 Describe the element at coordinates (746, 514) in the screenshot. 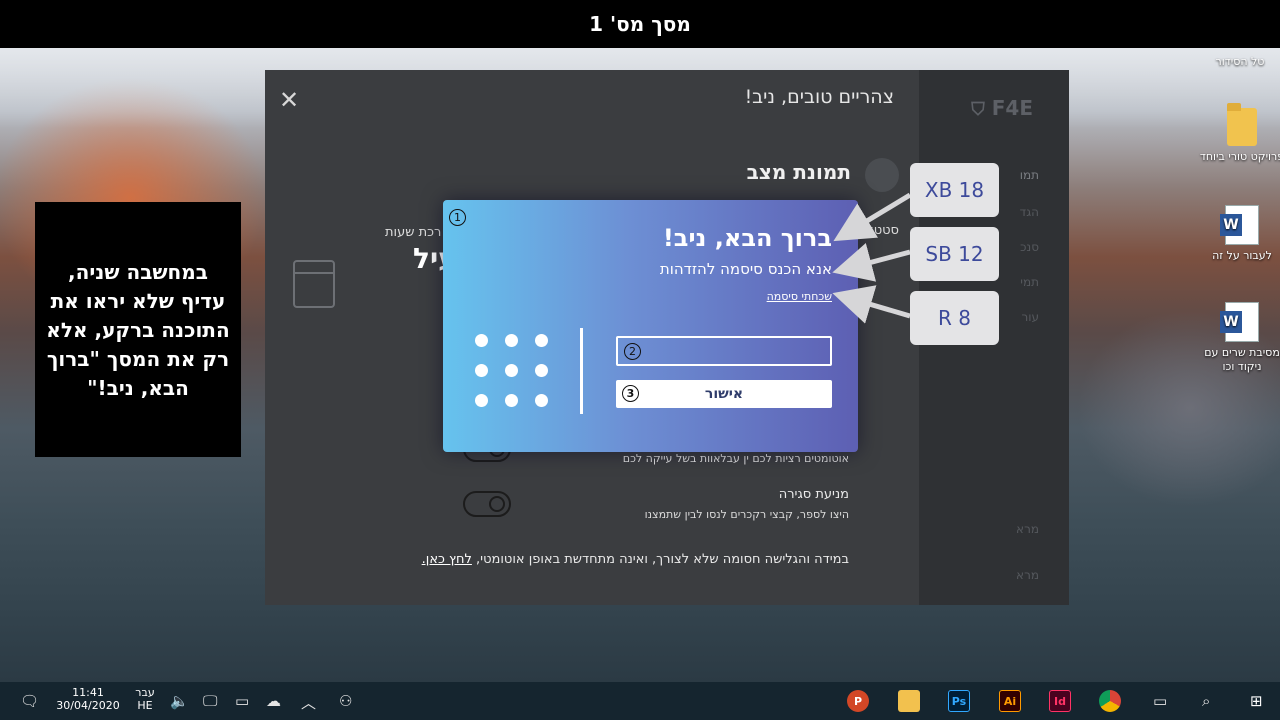

I see `option-description: היצו לספר, קבצי רקכרים לנסו לבין שתמצנו` at that location.